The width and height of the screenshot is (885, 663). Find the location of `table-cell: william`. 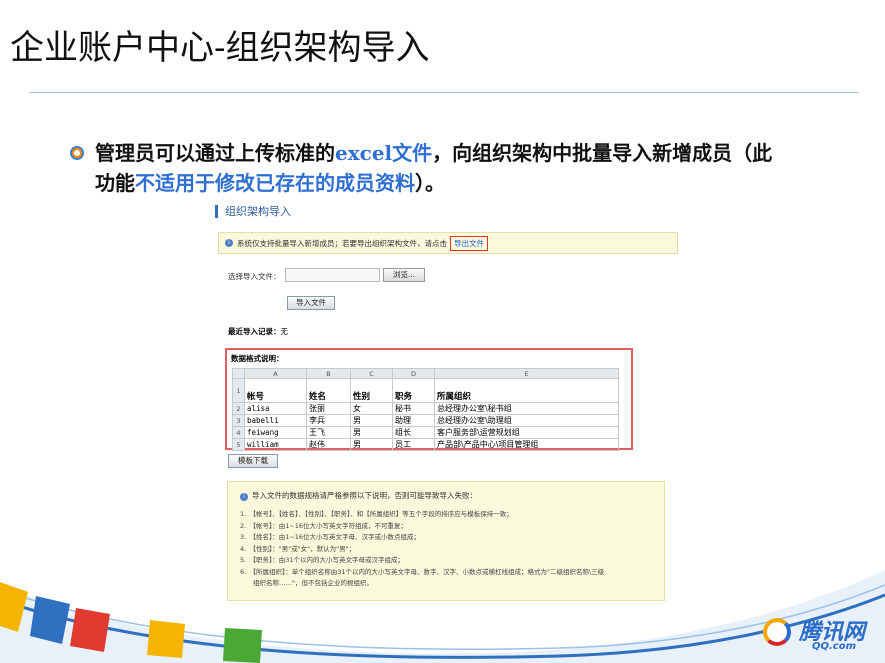

table-cell: william is located at coordinates (275, 444).